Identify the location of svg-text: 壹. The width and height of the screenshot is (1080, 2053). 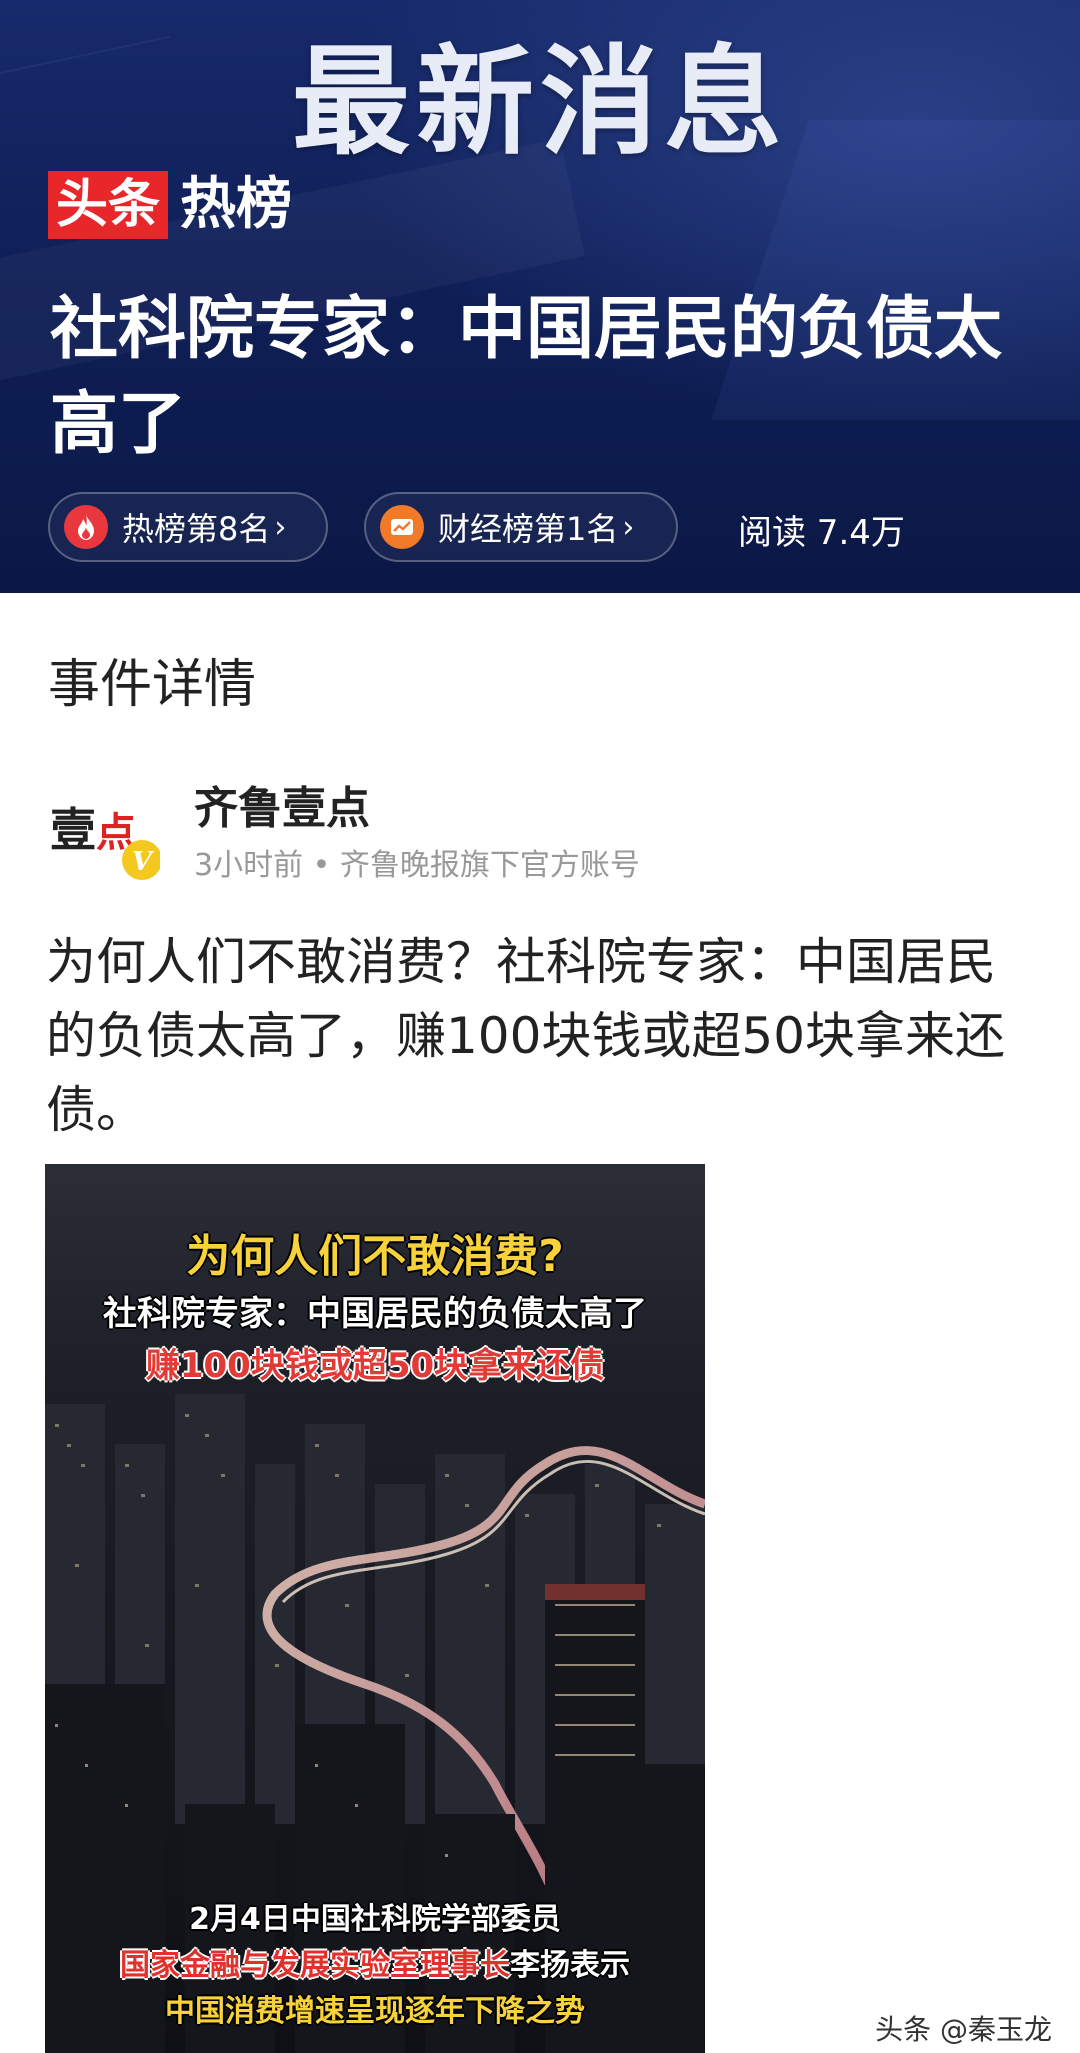
(73, 830).